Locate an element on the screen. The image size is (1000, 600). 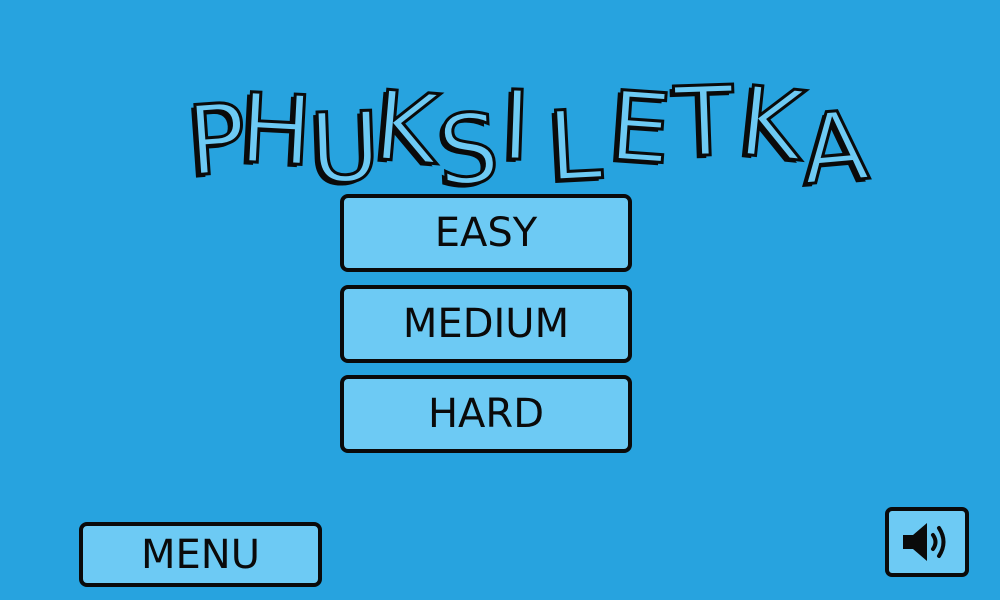
hard-button: HARD is located at coordinates (486, 414).